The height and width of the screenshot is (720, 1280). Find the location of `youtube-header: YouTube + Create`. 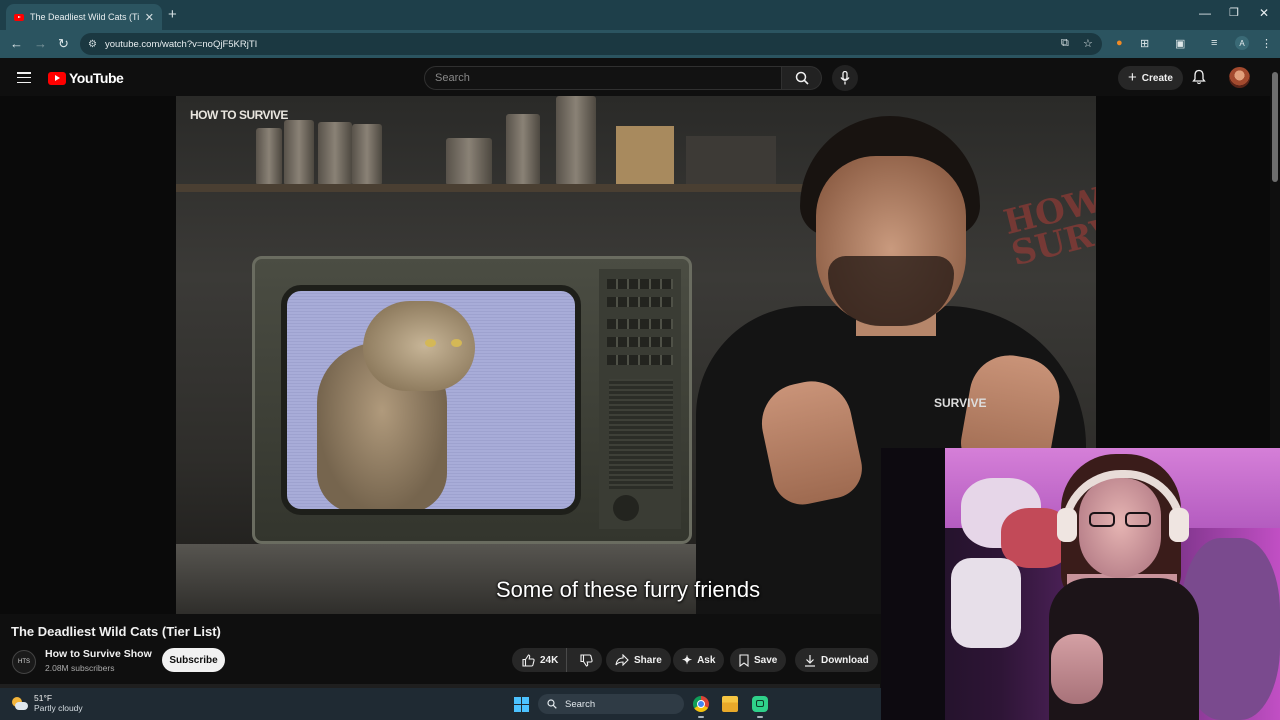

youtube-header: YouTube + Create is located at coordinates (635, 77).